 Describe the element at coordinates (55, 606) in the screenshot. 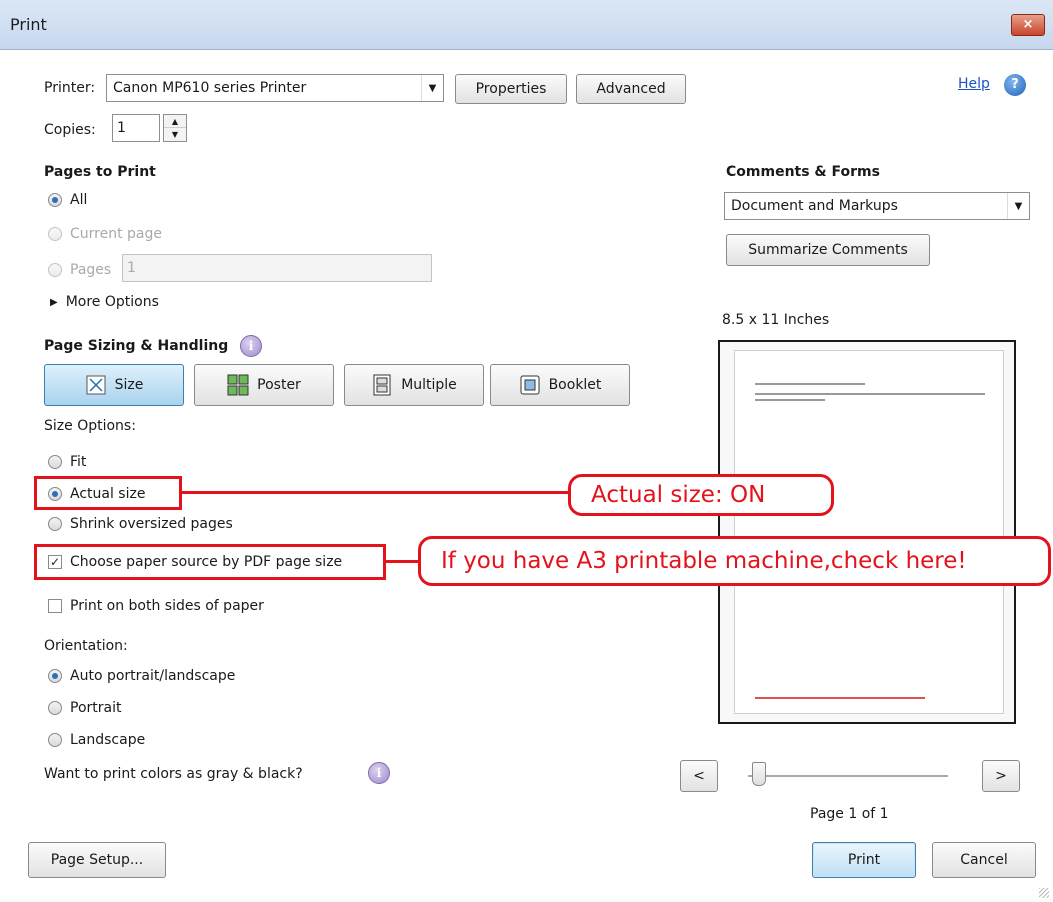

I see `checkbox-empty-icon` at that location.